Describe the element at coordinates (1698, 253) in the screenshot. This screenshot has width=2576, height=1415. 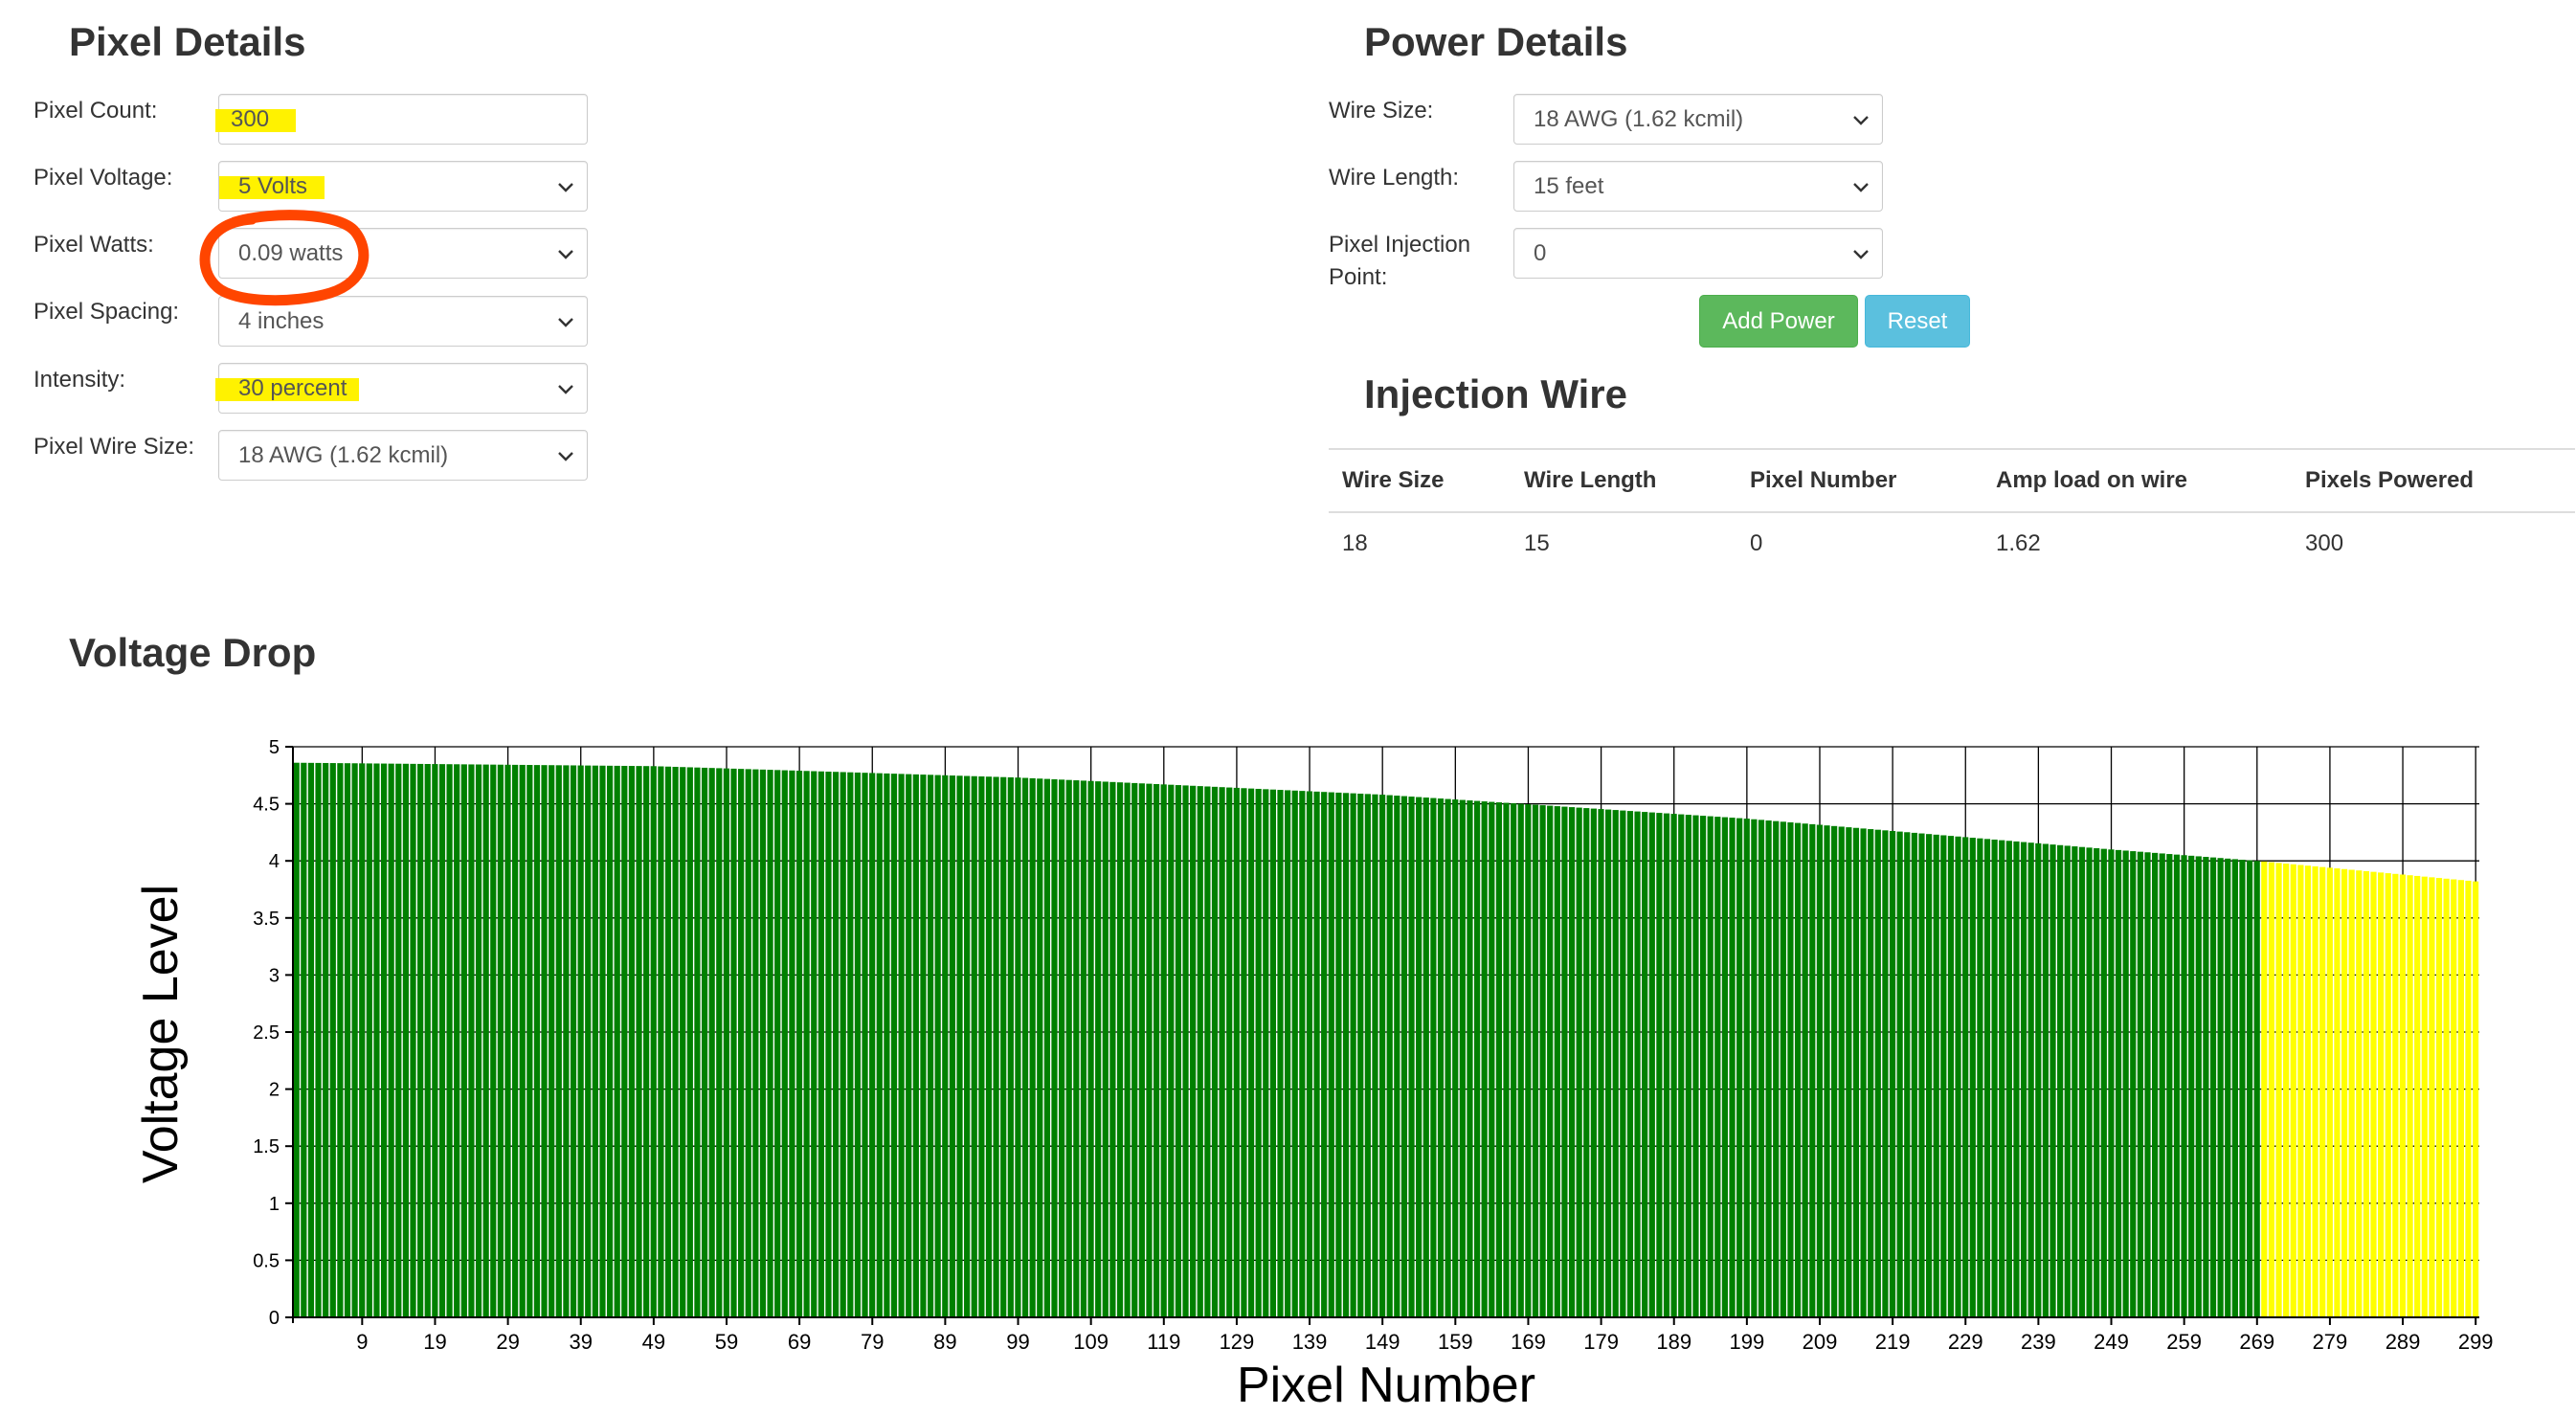
I see `pixel-injection-point-select: 0` at that location.